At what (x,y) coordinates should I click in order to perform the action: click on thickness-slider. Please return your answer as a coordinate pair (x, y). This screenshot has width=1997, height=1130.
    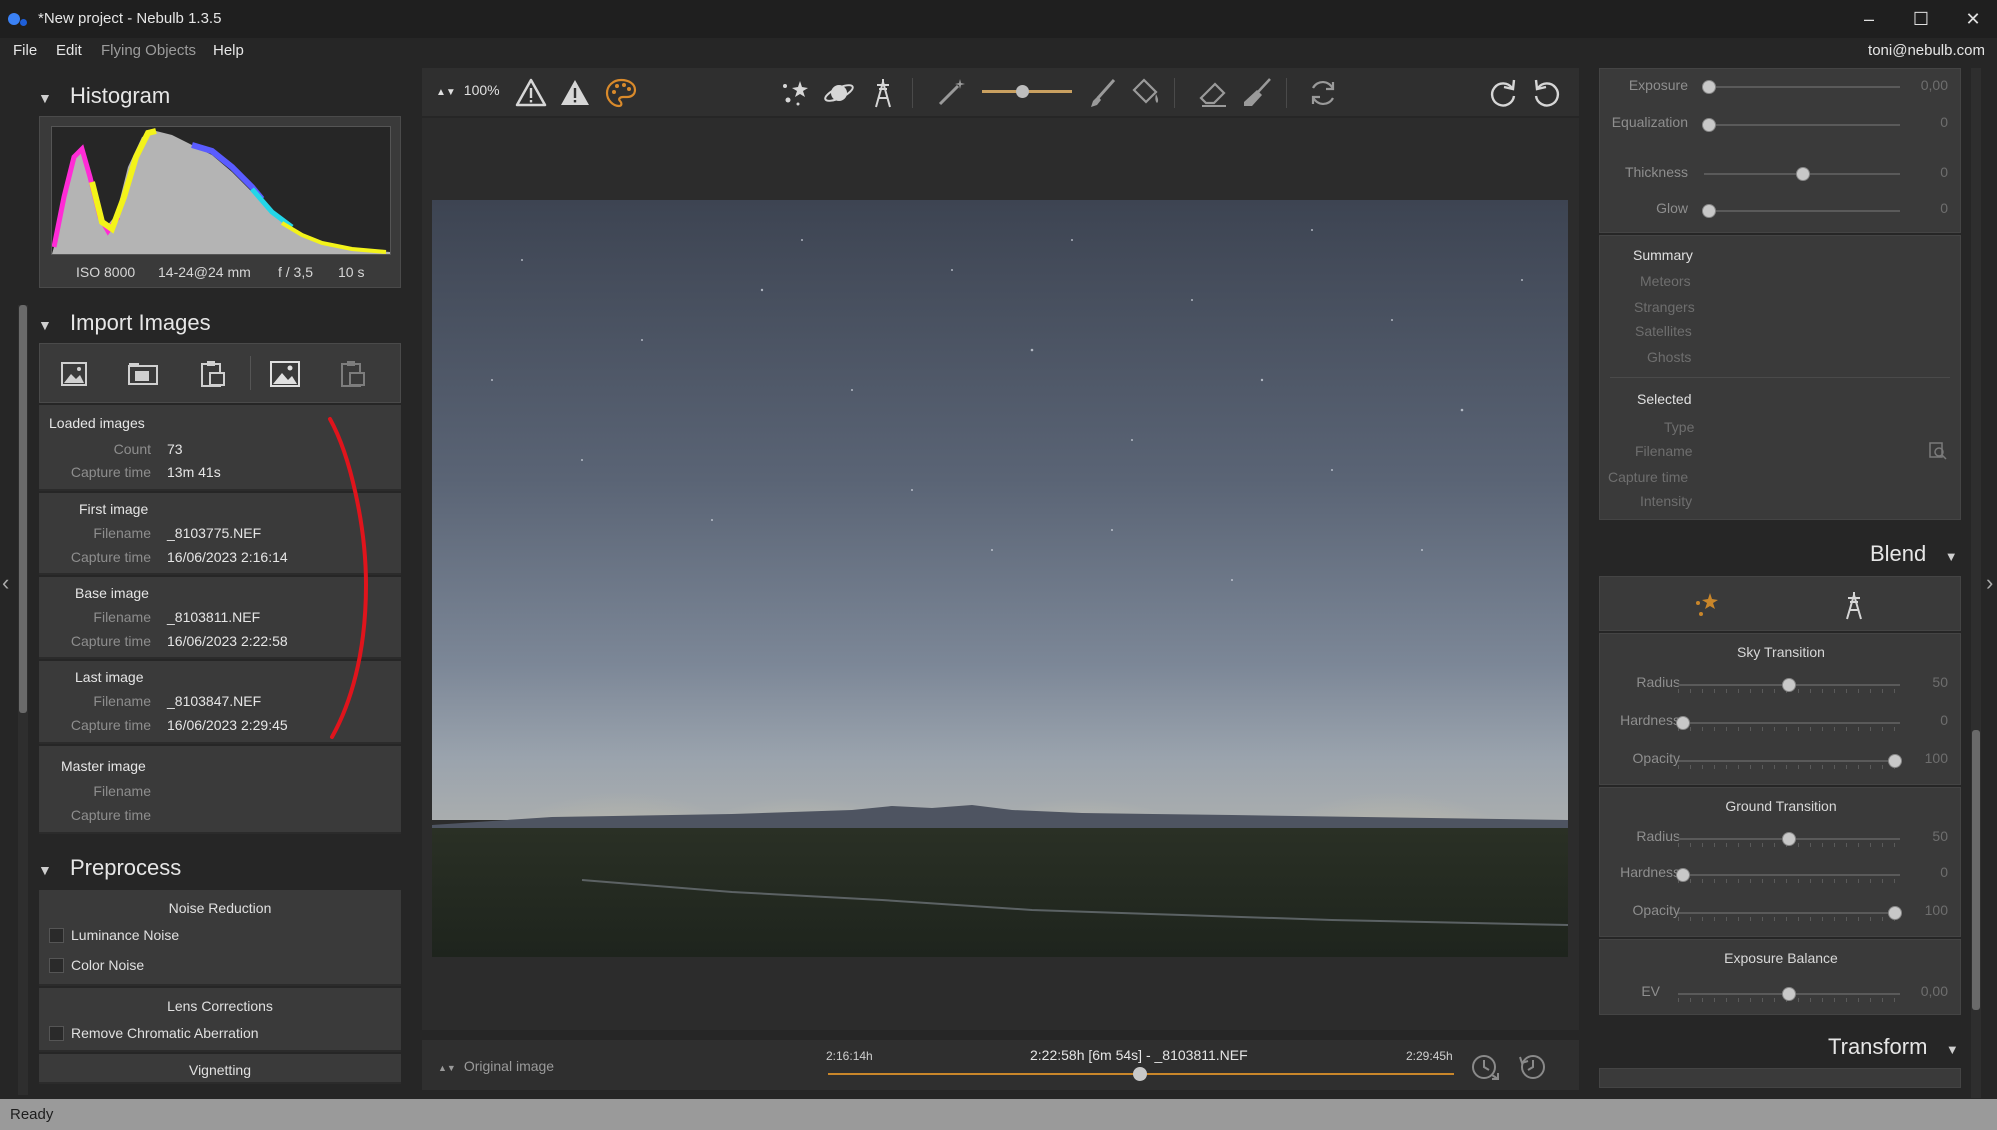
    Looking at the image, I should click on (1802, 174).